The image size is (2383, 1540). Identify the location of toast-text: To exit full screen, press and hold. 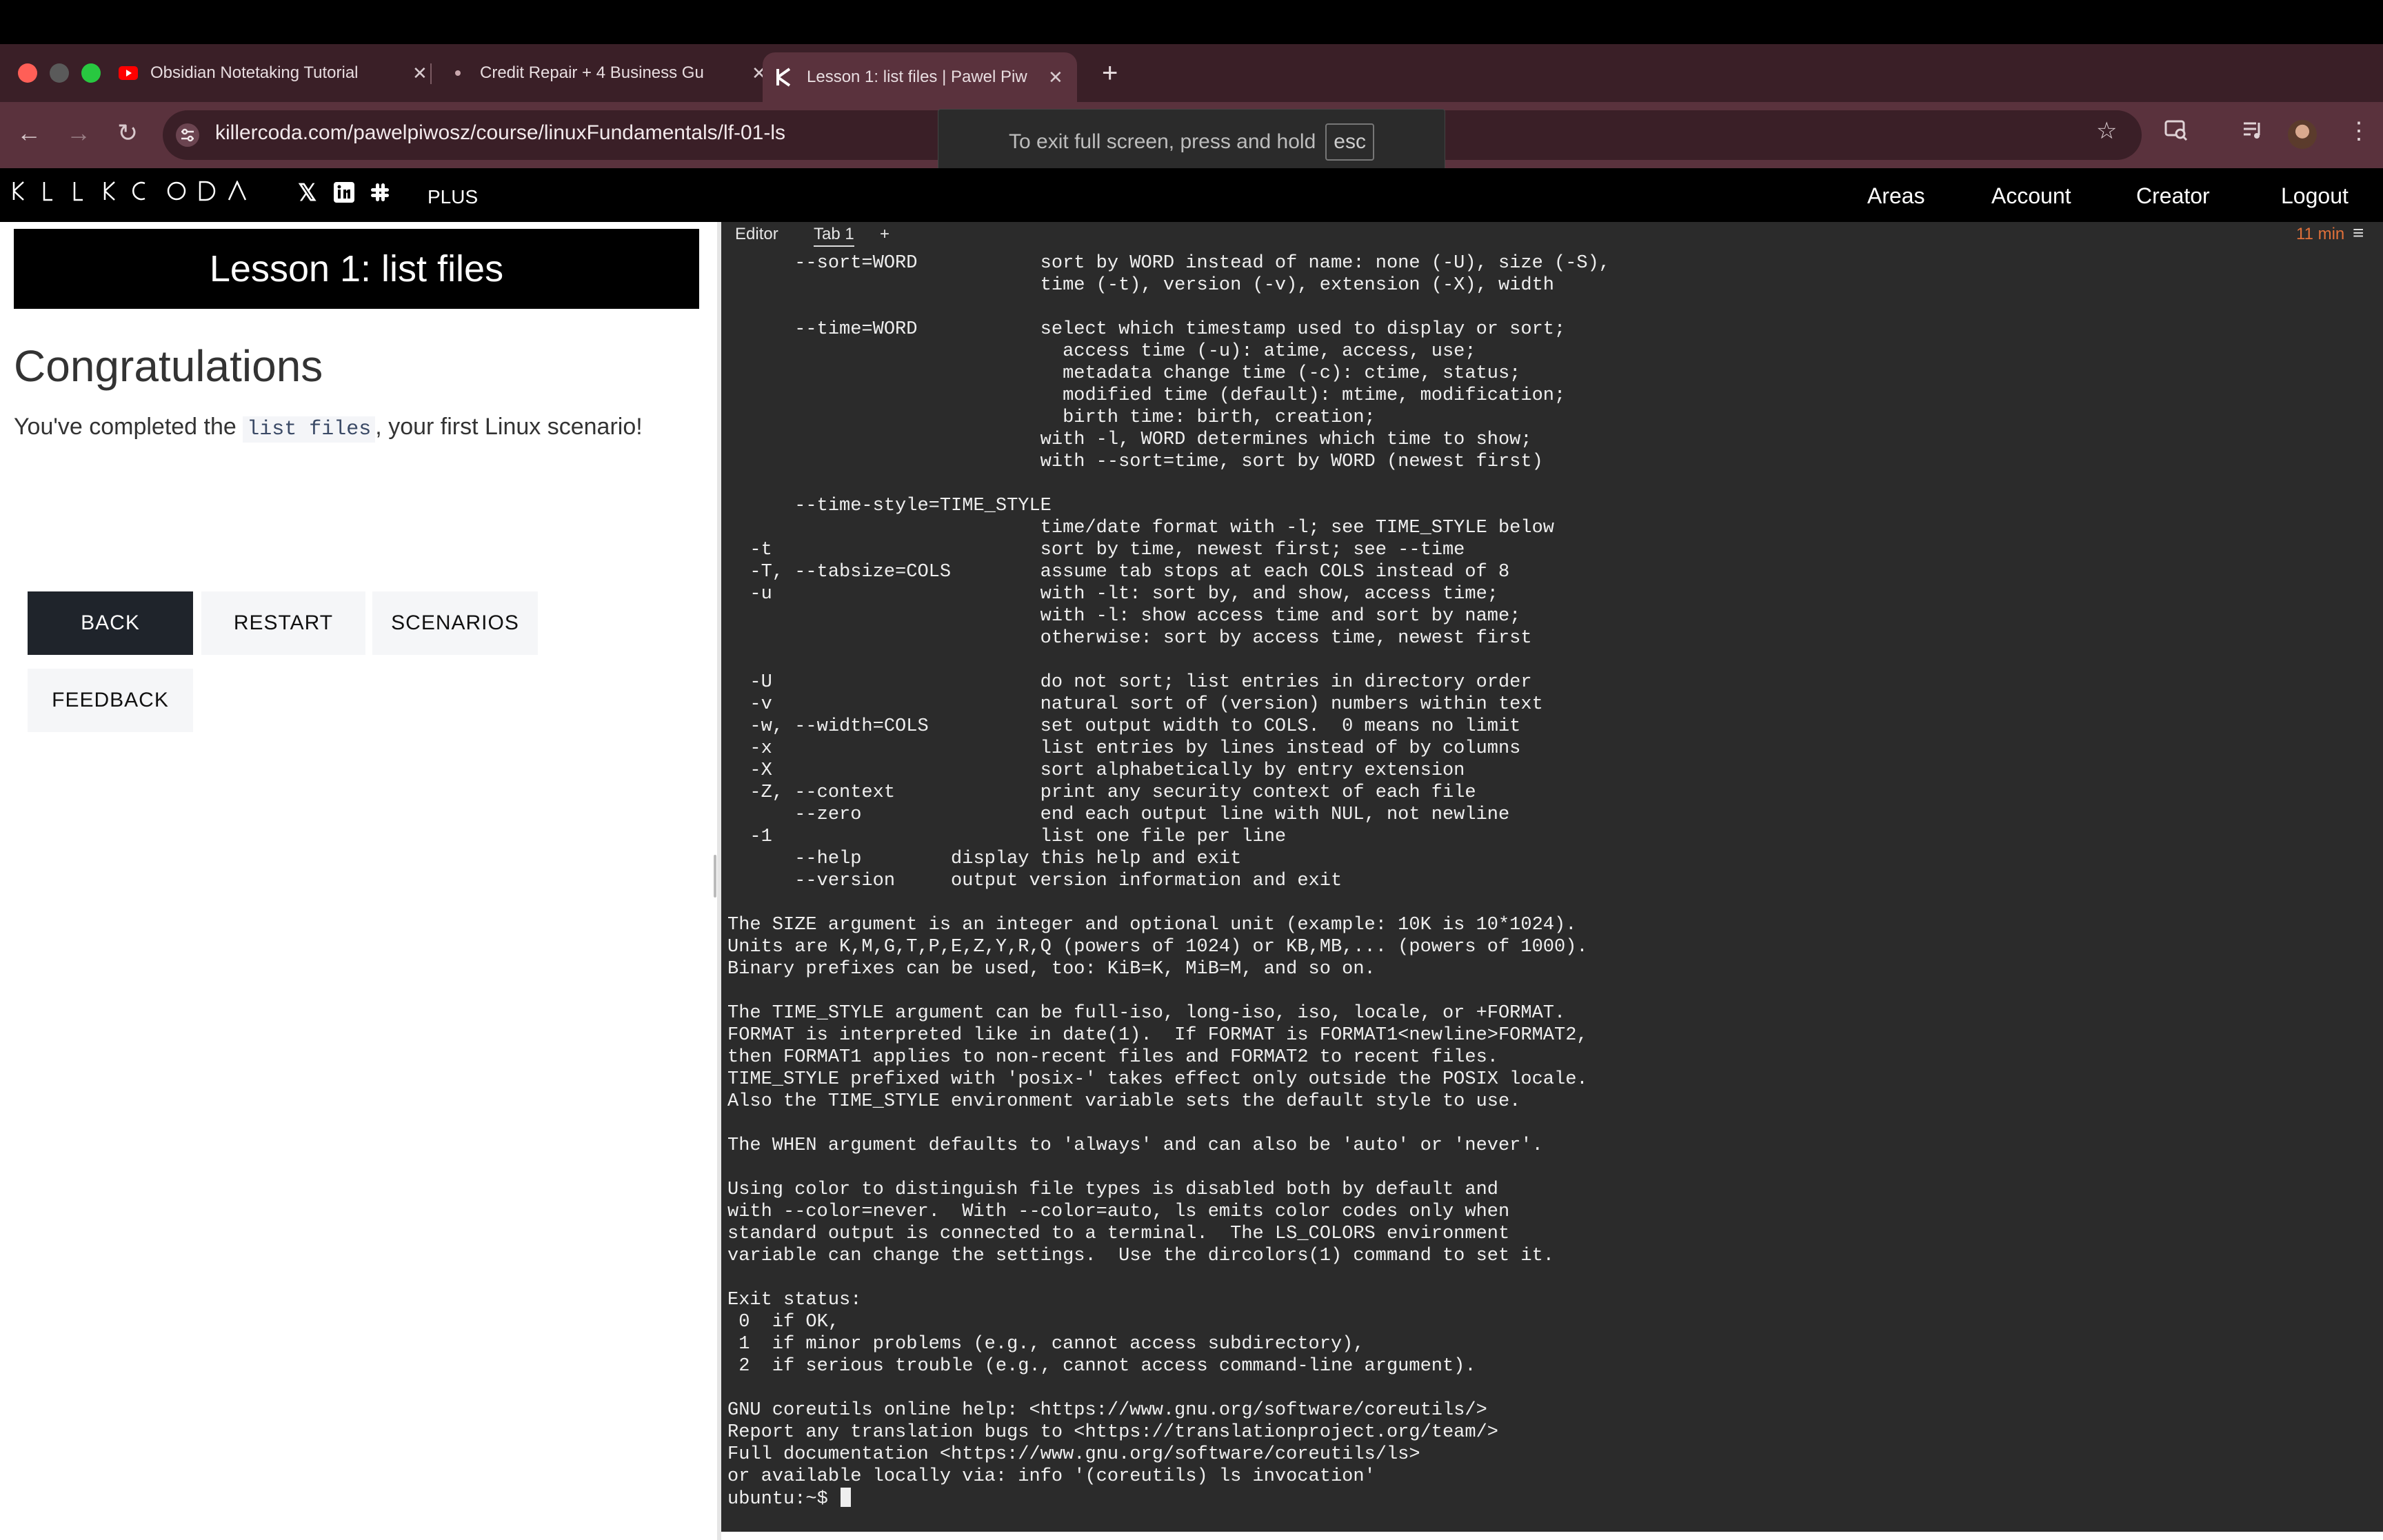
(1162, 142).